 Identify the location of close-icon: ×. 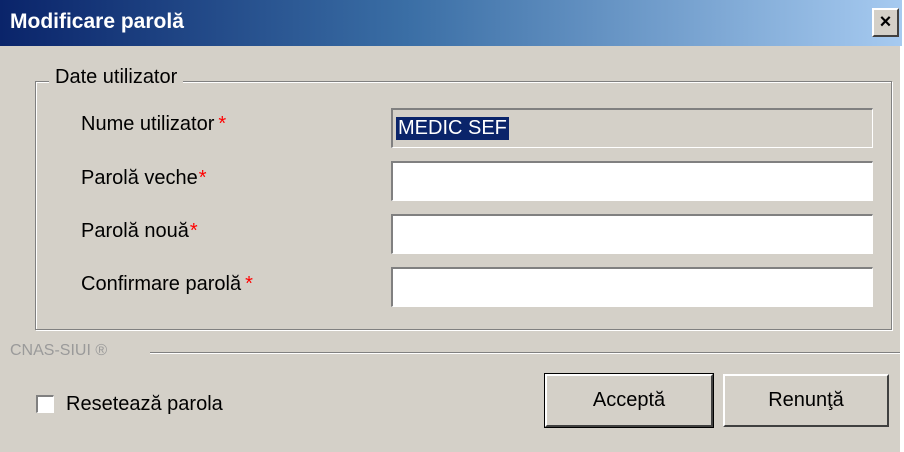
(885, 22).